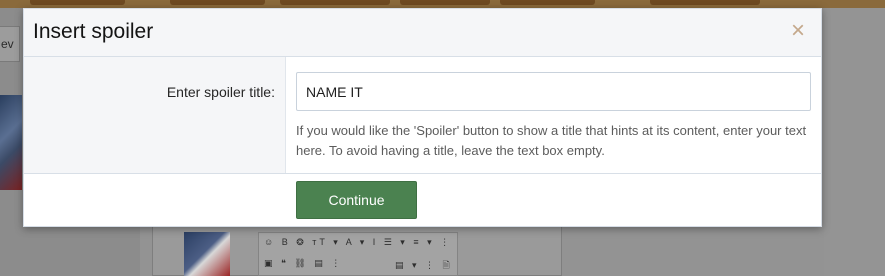 This screenshot has width=885, height=276. Describe the element at coordinates (155, 115) in the screenshot. I see `label-cell: Enter spoiler title:` at that location.